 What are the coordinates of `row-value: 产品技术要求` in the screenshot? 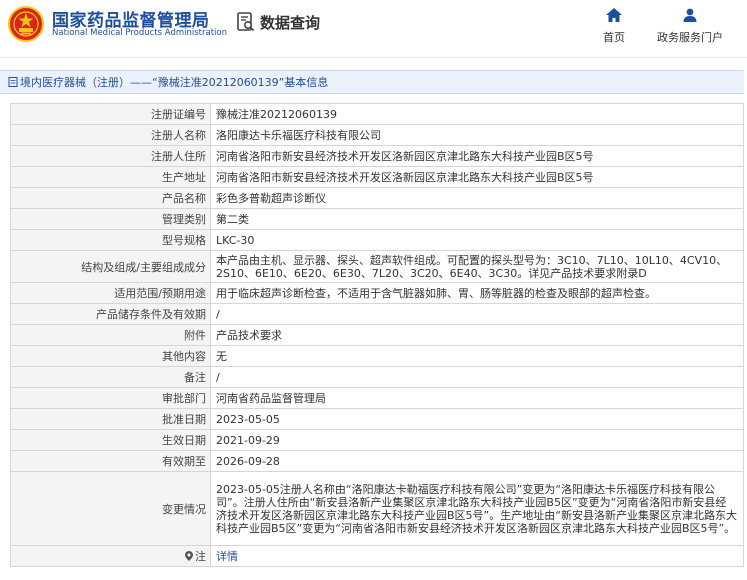 It's located at (477, 335).